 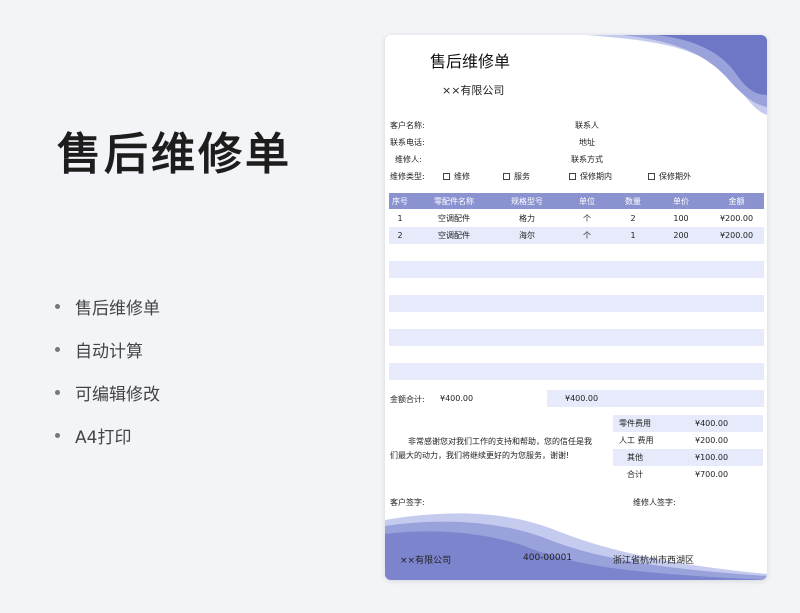 I want to click on col-header: 序号, so click(x=400, y=201).